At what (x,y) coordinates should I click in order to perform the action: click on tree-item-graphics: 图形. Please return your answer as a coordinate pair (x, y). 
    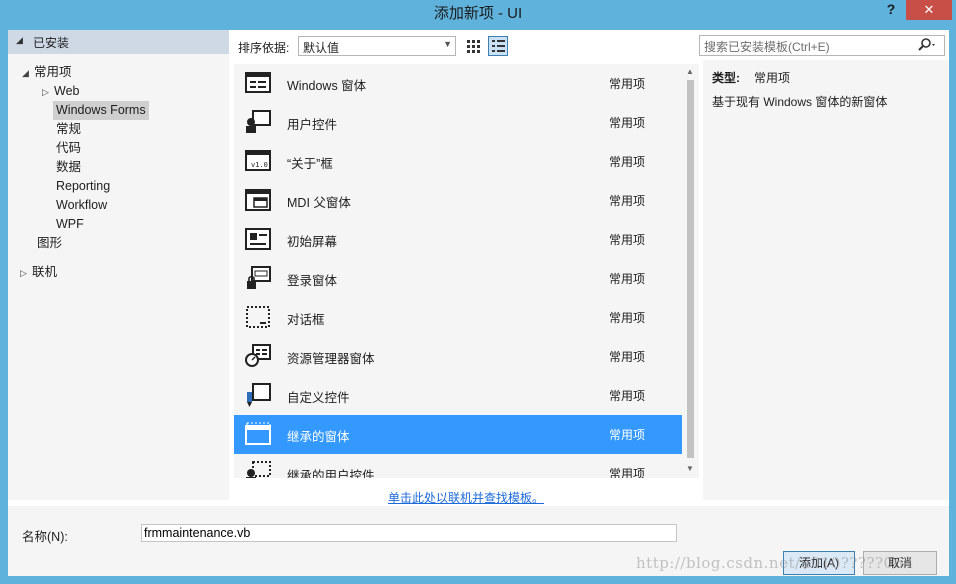
    Looking at the image, I should click on (49, 243).